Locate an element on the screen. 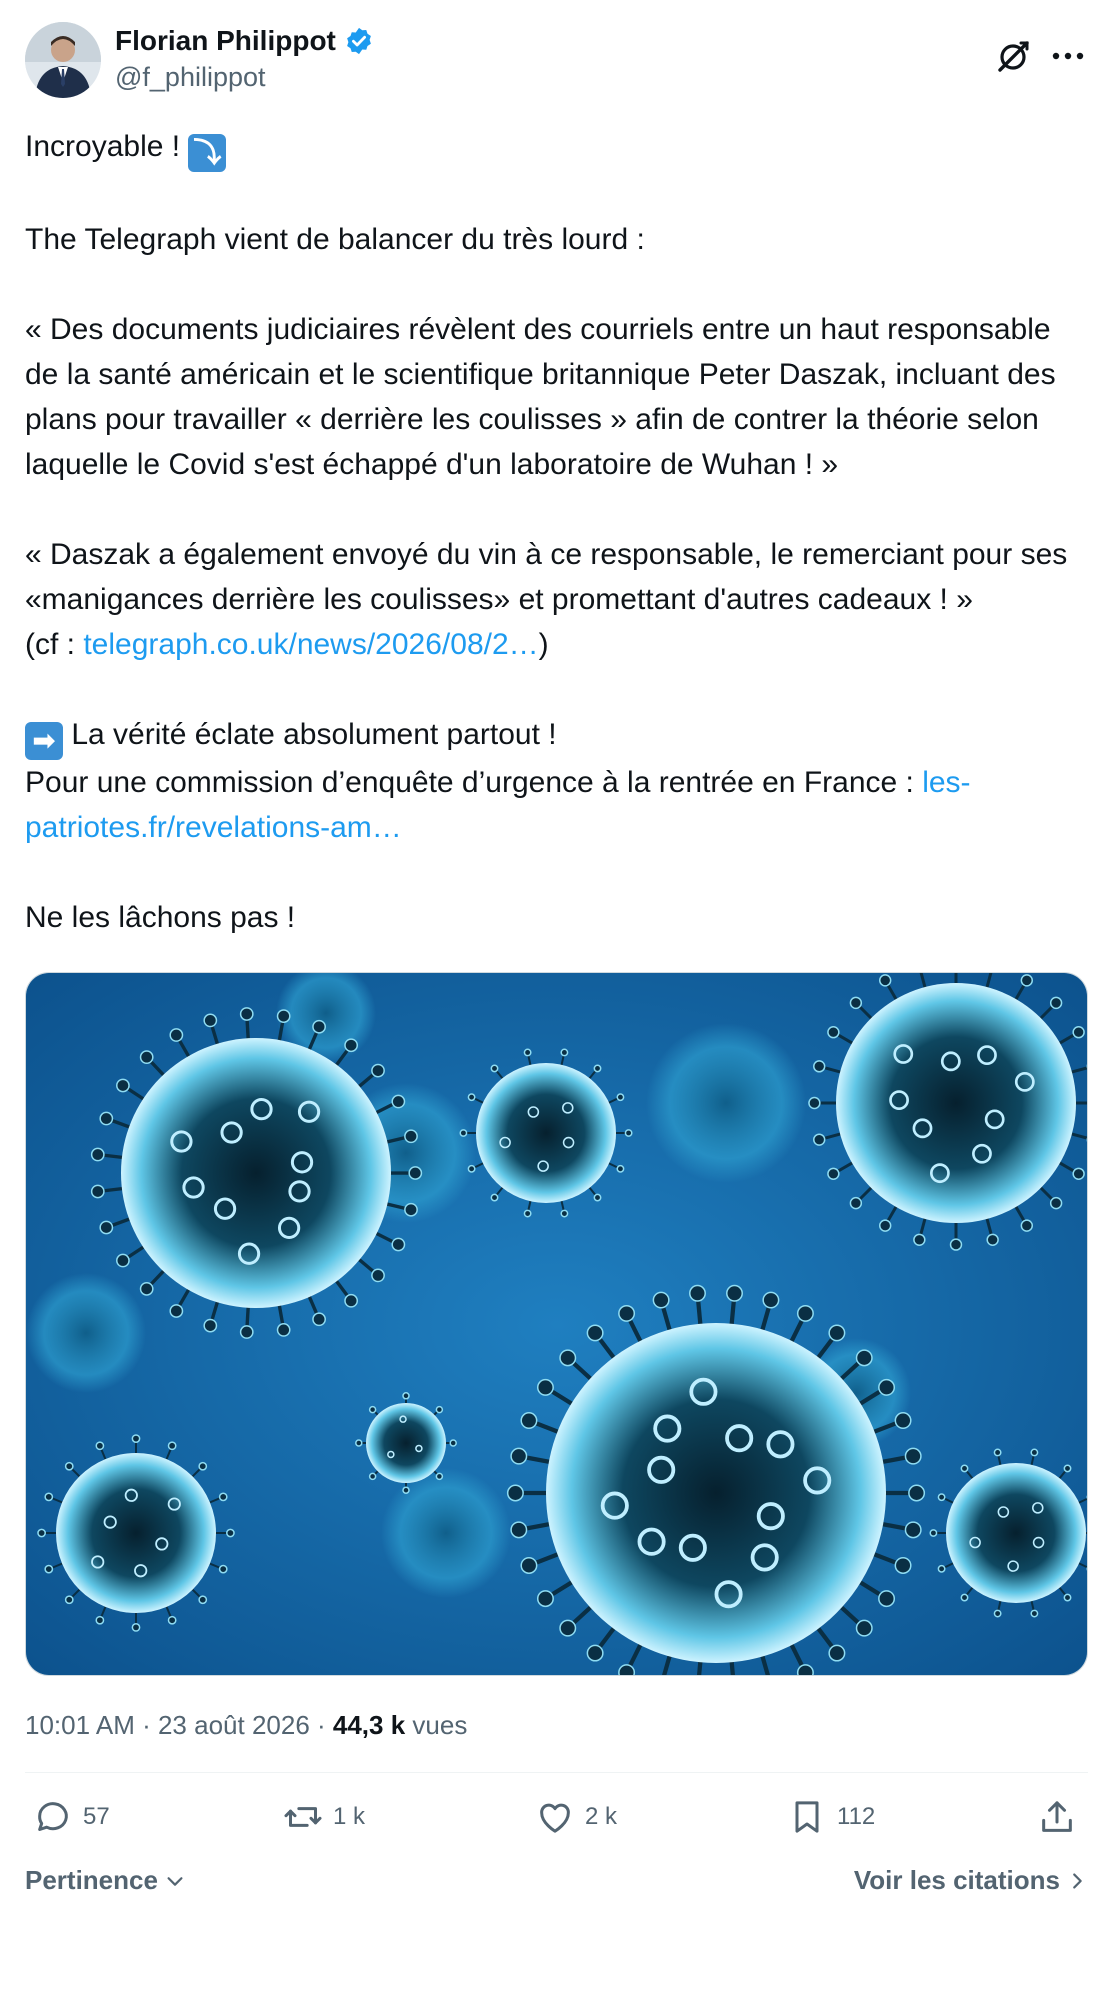 The width and height of the screenshot is (1115, 1991). share-button is located at coordinates (1057, 1817).